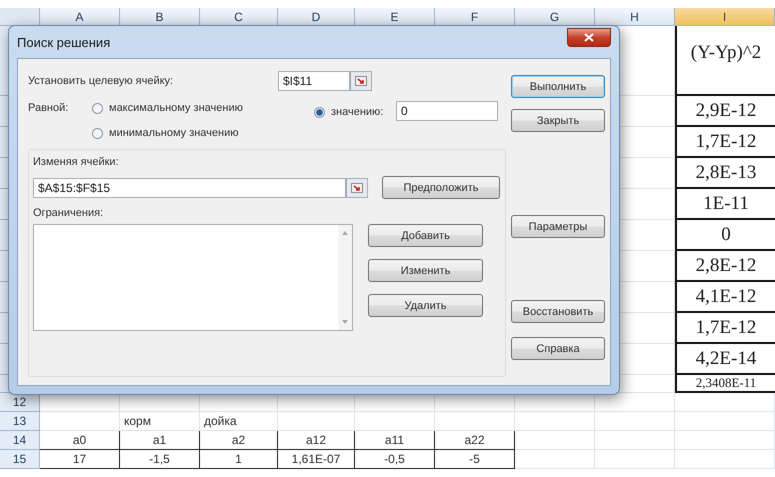  Describe the element at coordinates (395, 459) in the screenshot. I see `table-cell: -0,5` at that location.